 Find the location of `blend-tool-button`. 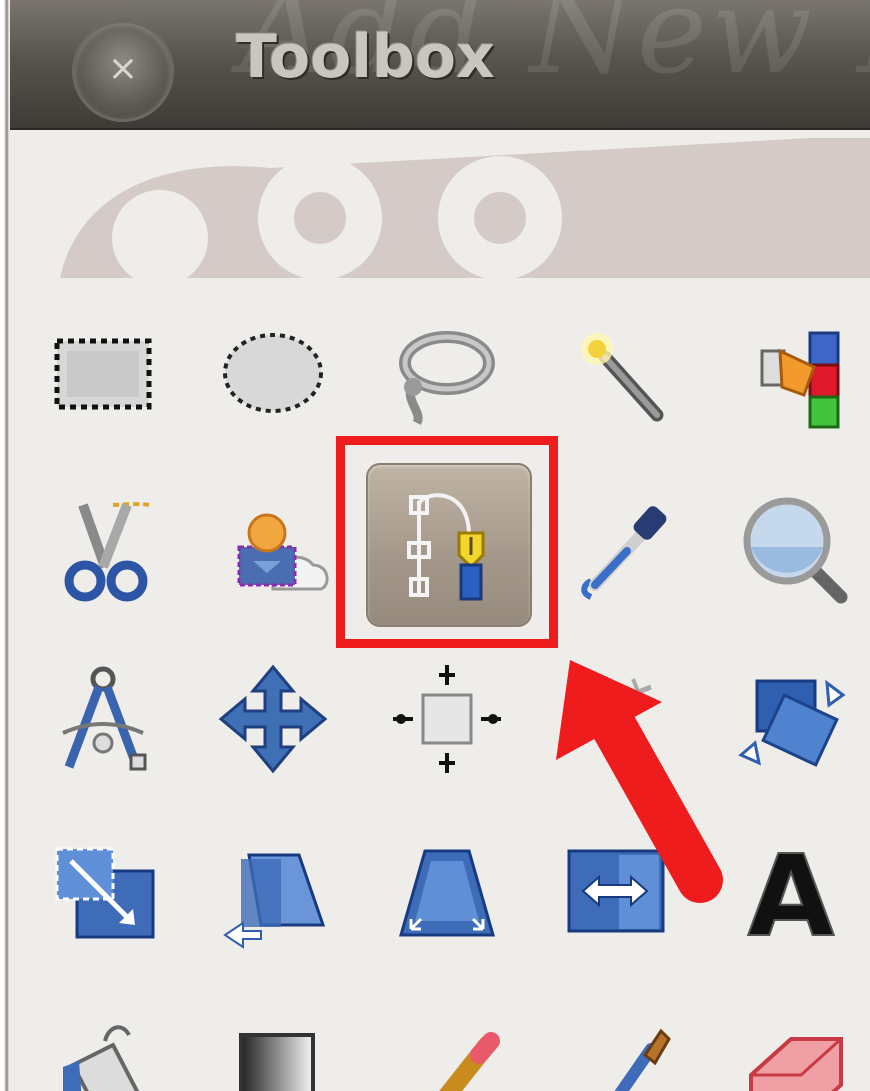

blend-tool-button is located at coordinates (273, 1040).